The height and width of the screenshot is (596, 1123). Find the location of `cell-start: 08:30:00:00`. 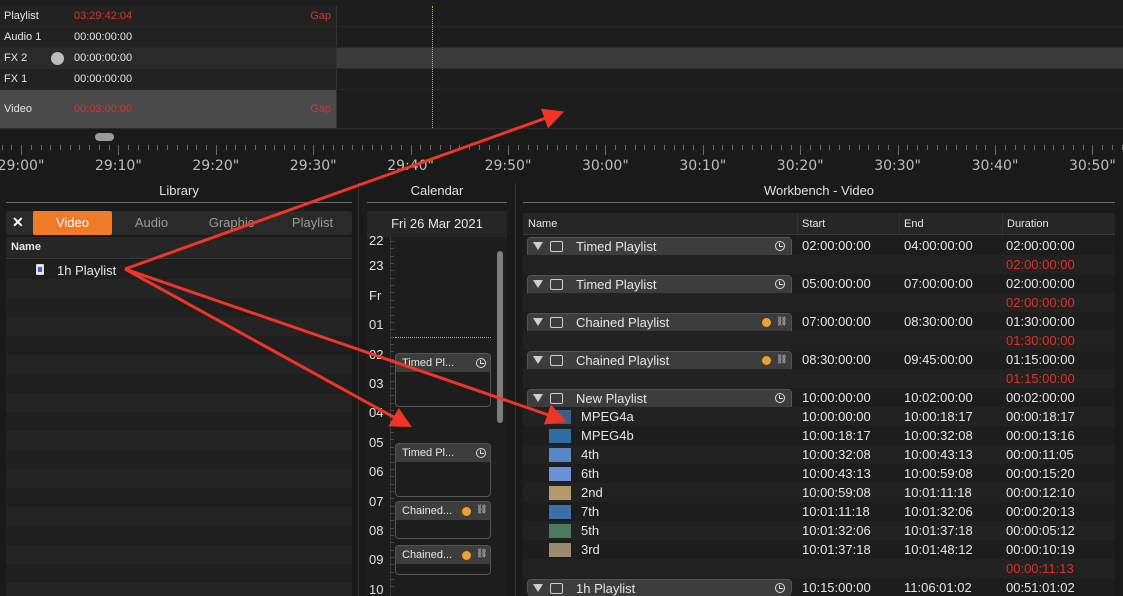

cell-start: 08:30:00:00 is located at coordinates (836, 359).